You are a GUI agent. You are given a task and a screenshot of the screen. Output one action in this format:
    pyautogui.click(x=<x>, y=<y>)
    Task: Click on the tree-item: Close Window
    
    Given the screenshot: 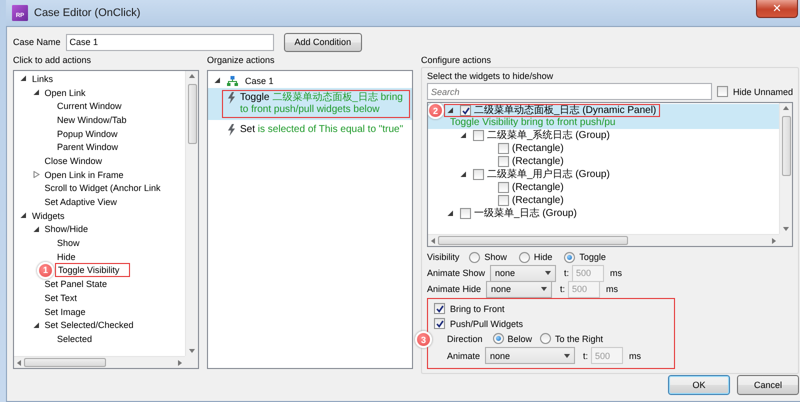 What is the action you would take?
    pyautogui.click(x=73, y=160)
    